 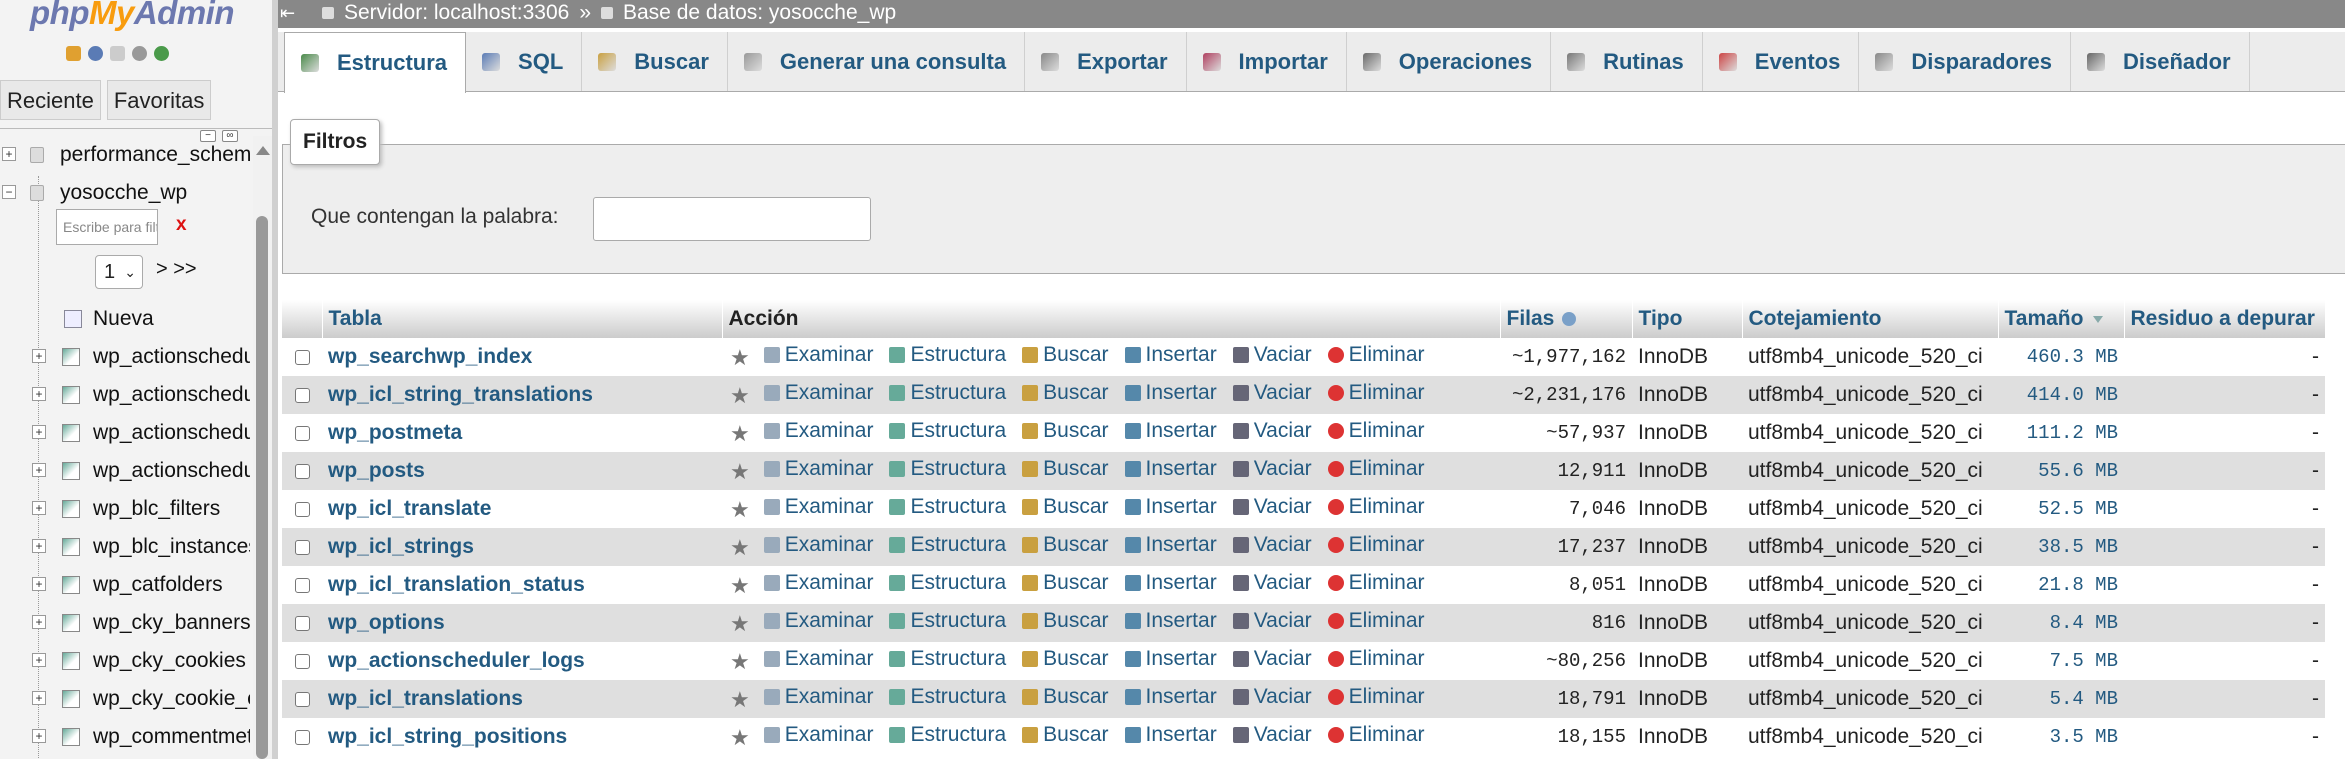 I want to click on tree-node-table: + wp_actionscheduler_logs, so click(x=125, y=471).